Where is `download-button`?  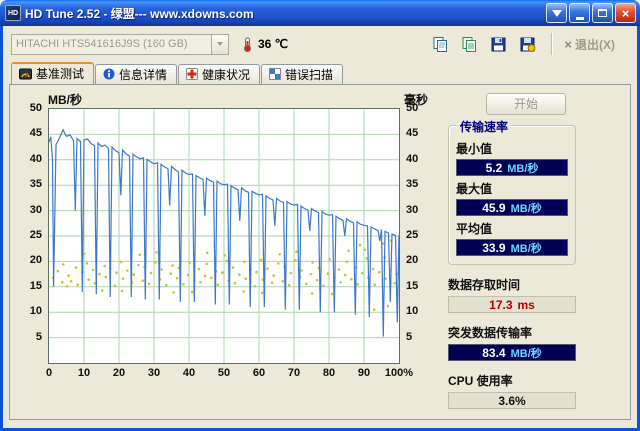
download-button is located at coordinates (556, 13).